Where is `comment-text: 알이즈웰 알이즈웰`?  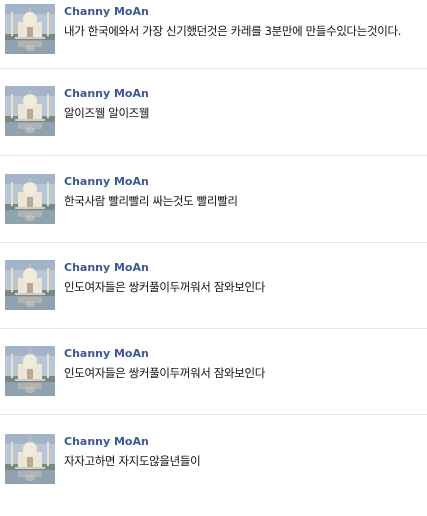
comment-text: 알이즈웰 알이즈웰 is located at coordinates (107, 113).